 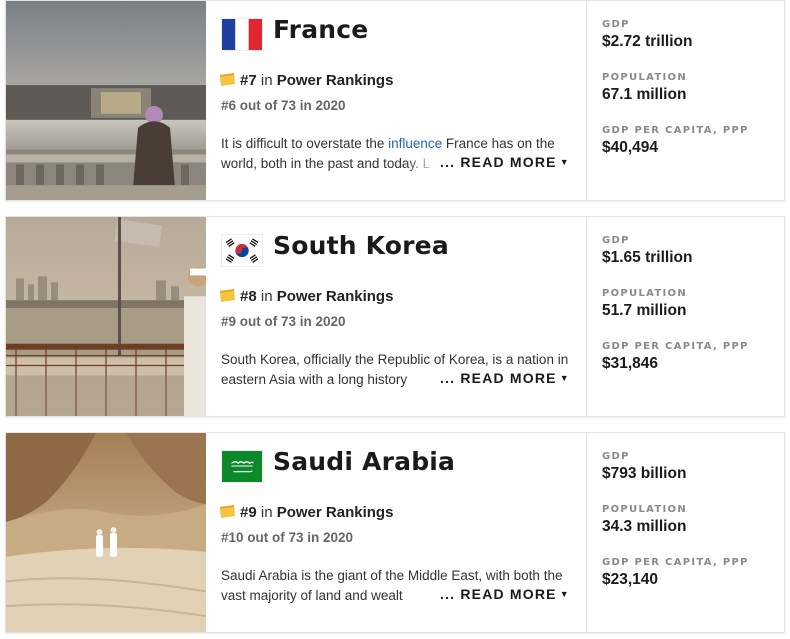 I want to click on saudi-arabia-flag-icon, so click(x=242, y=466).